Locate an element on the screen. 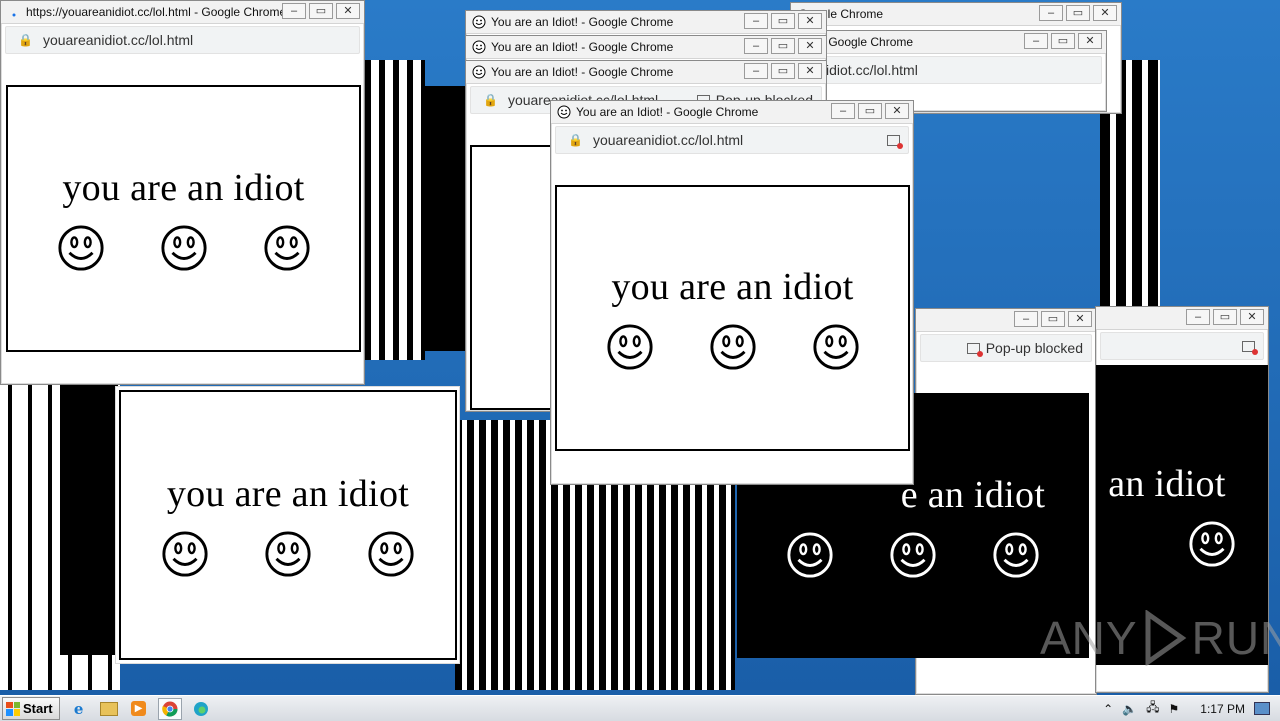 The image size is (1280, 721). watermark-right: RUN is located at coordinates (1235, 638).